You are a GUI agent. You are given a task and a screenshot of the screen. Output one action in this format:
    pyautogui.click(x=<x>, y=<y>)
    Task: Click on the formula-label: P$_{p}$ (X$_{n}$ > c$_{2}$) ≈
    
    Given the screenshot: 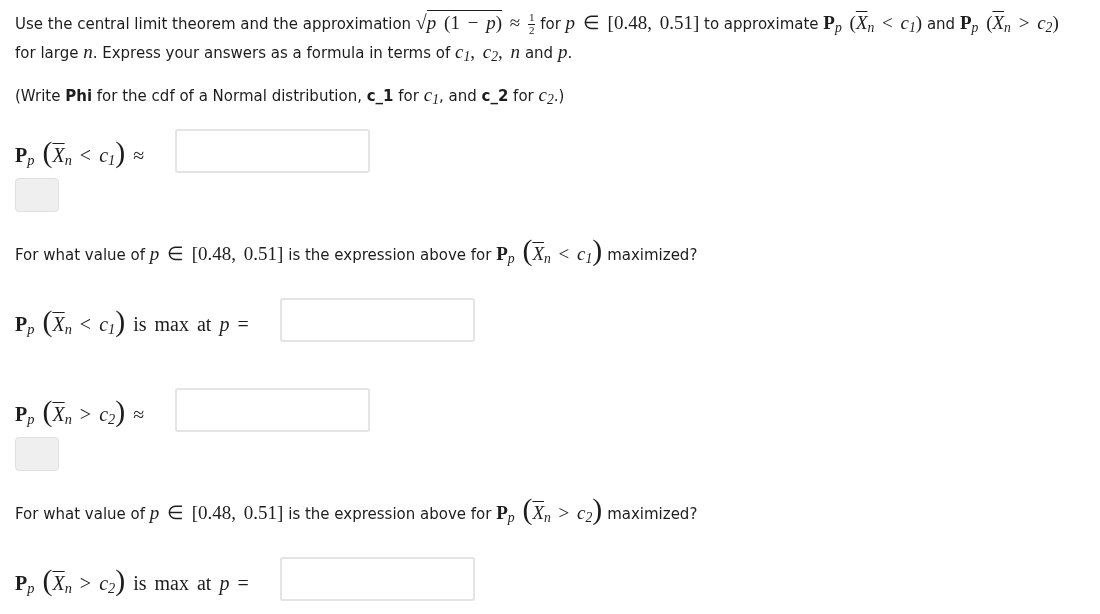 What is the action you would take?
    pyautogui.click(x=80, y=410)
    